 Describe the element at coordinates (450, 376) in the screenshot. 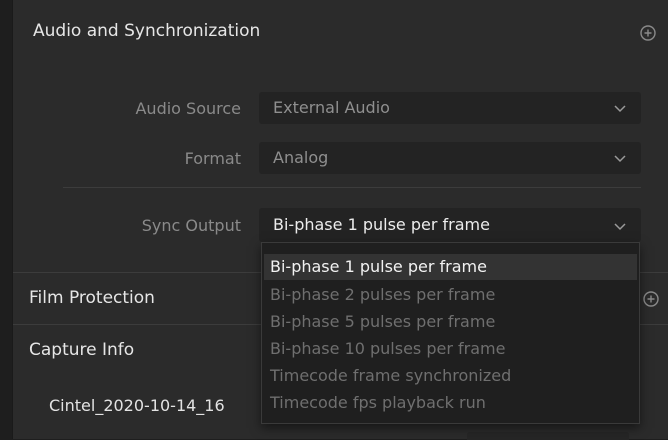

I see `menu-option: Timecode frame synchronized` at that location.